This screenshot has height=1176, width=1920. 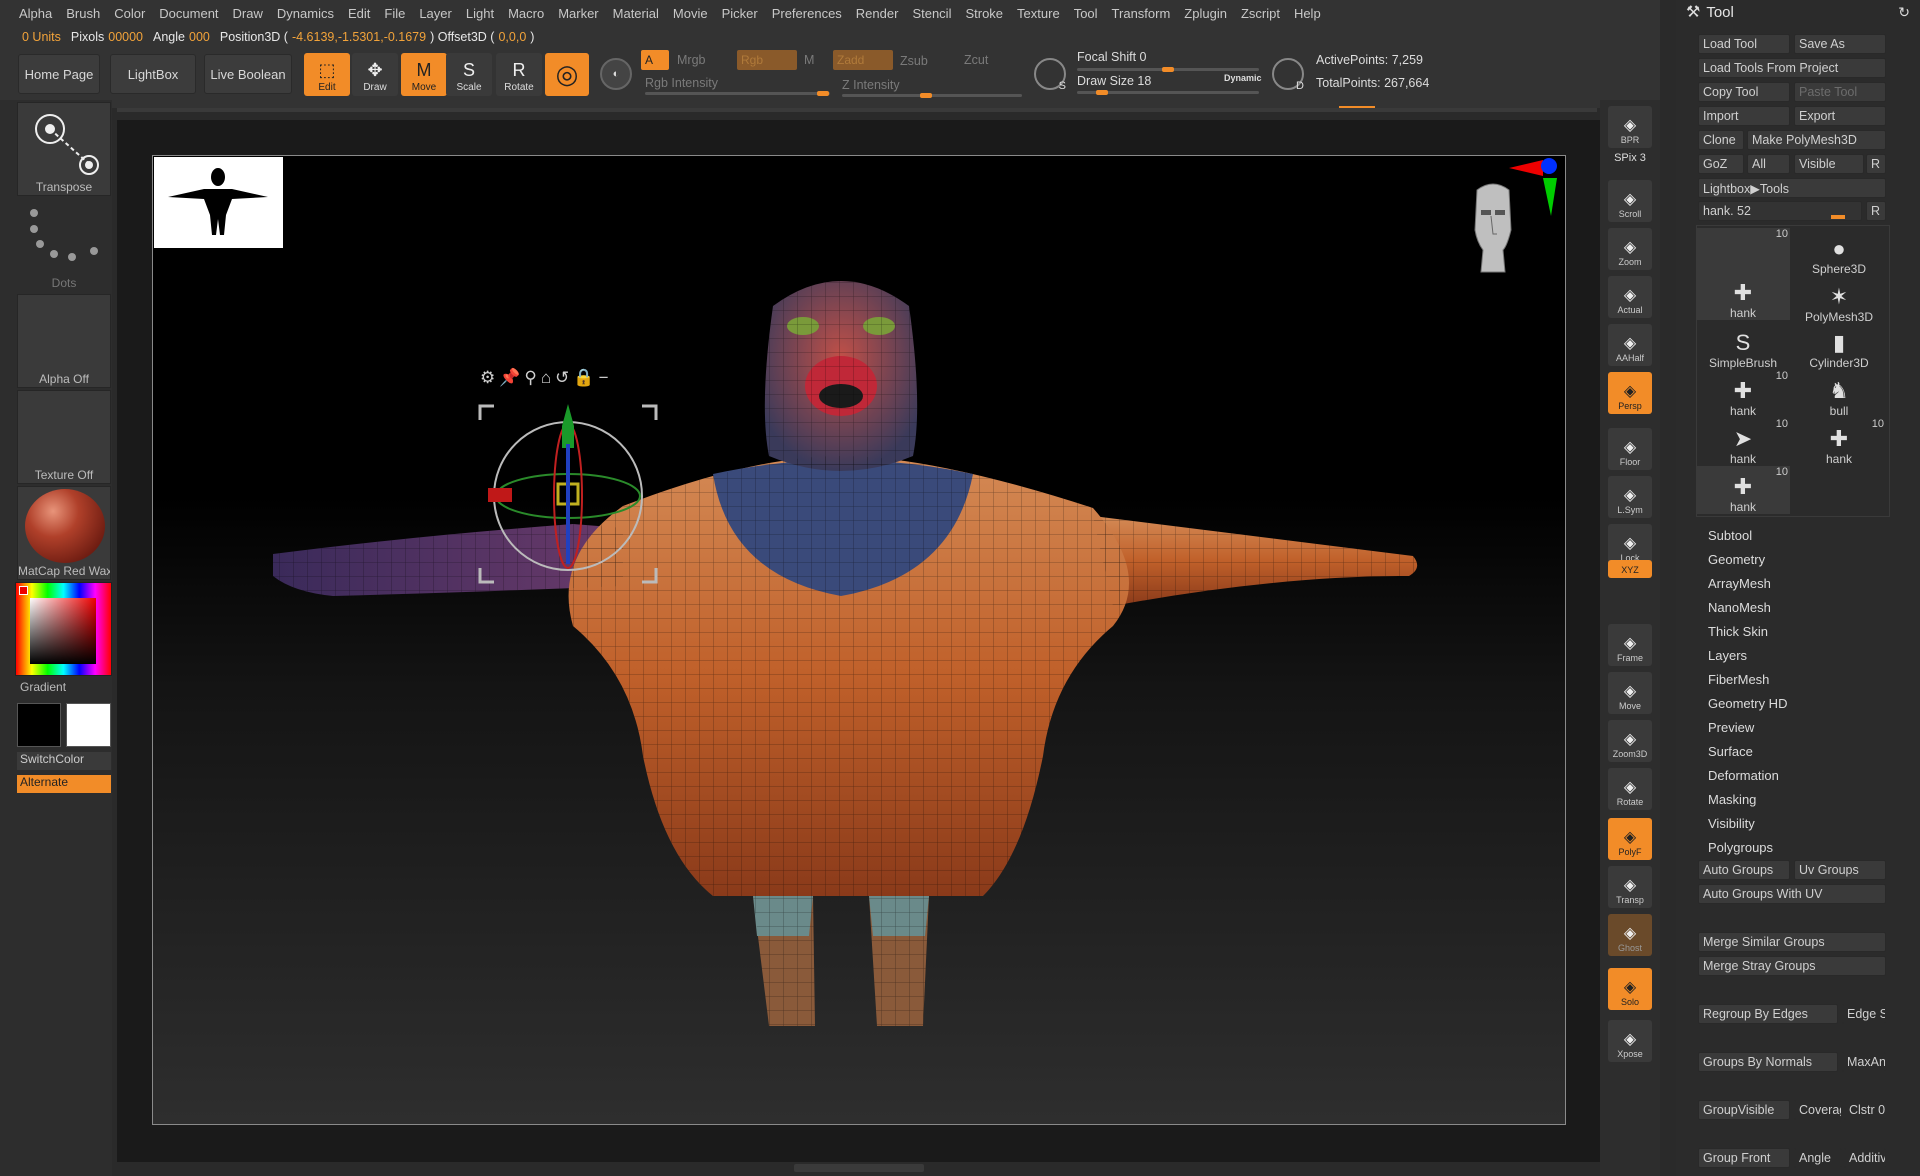 What do you see at coordinates (1744, 116) in the screenshot?
I see `import-button: Import` at bounding box center [1744, 116].